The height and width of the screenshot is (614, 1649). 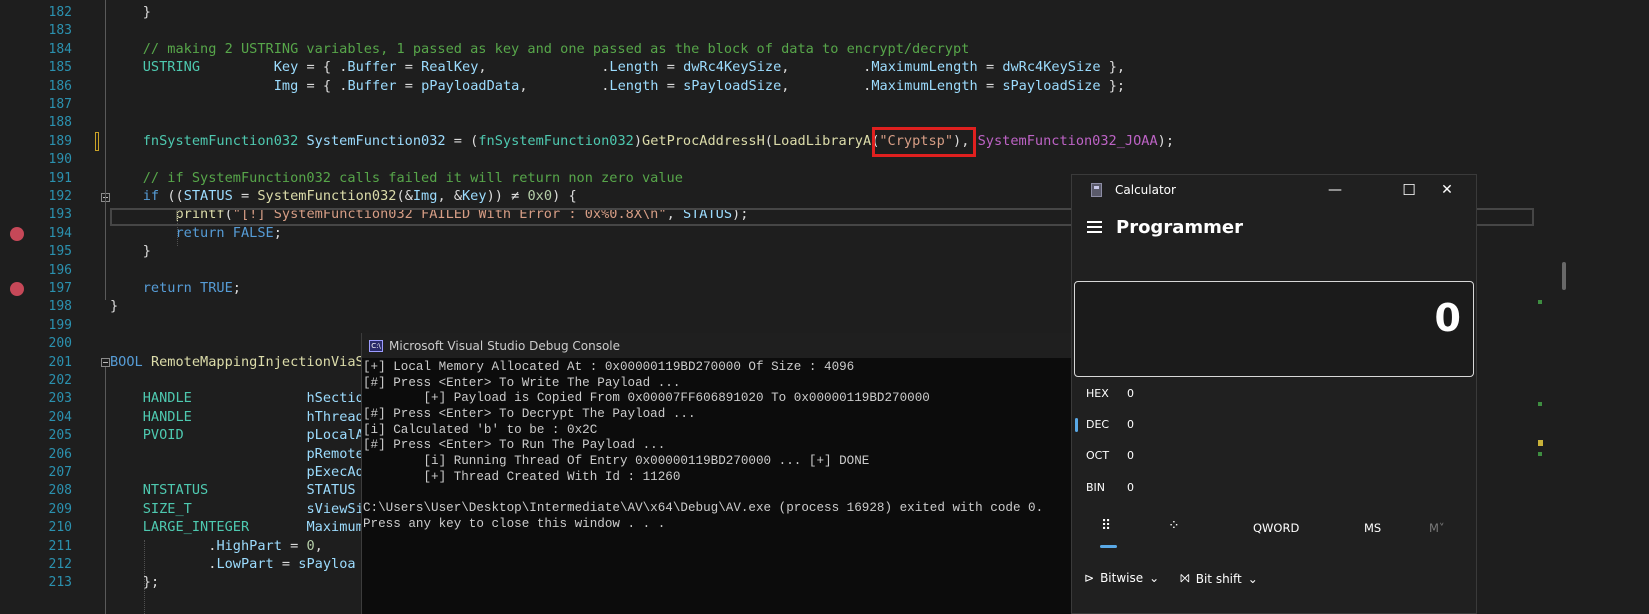 What do you see at coordinates (60, 307) in the screenshot?
I see `line-number: 198` at bounding box center [60, 307].